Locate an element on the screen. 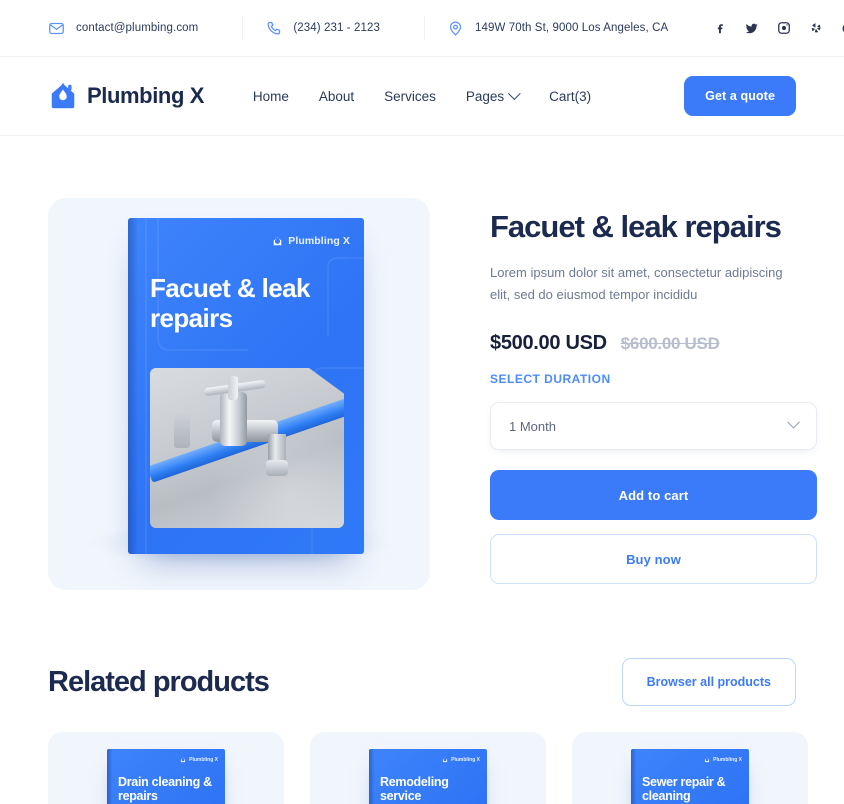 The image size is (844, 804). nav-item-home-label: Home is located at coordinates (270, 96).